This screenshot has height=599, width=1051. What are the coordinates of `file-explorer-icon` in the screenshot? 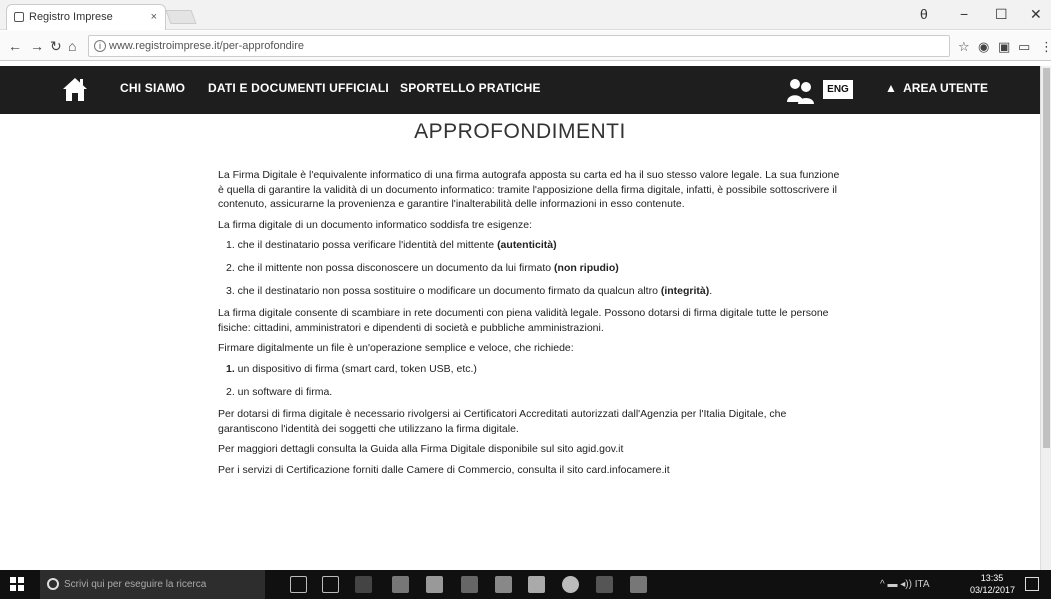 It's located at (400, 584).